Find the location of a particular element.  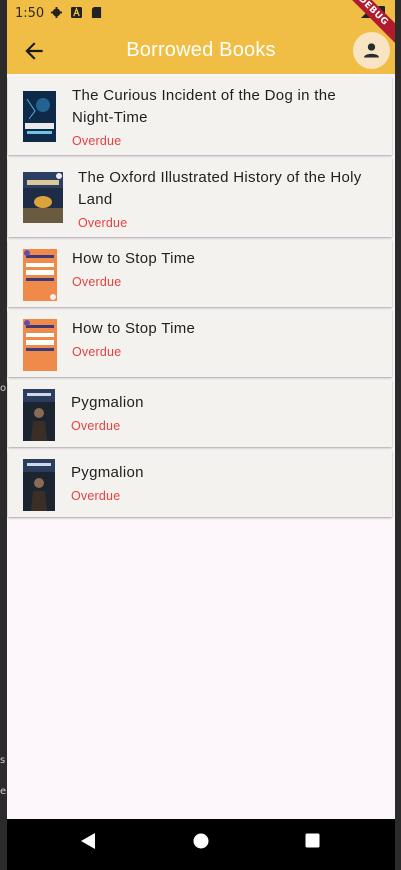

page-title: Borrowed Books is located at coordinates (201, 50).